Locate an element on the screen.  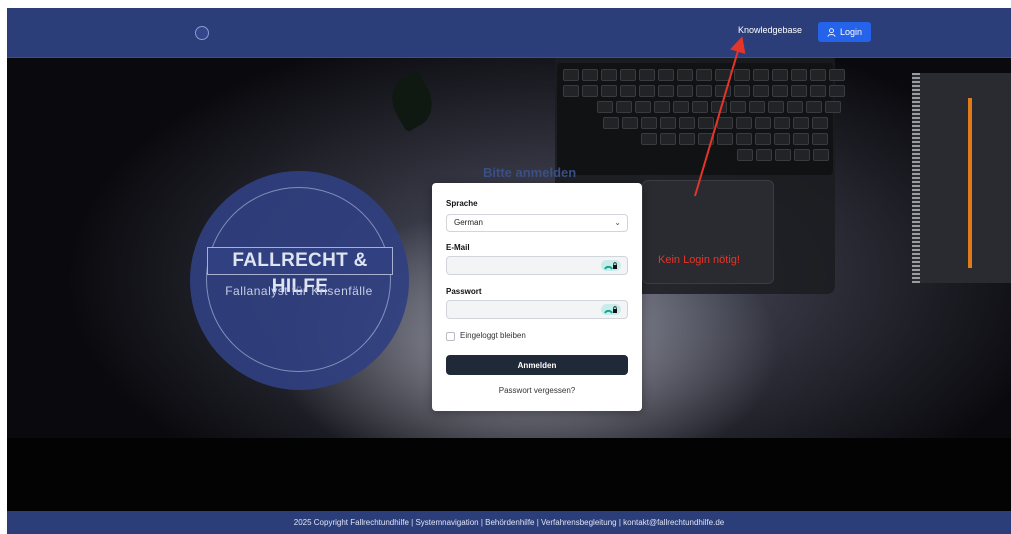
email-label: E-Mail is located at coordinates (458, 247).